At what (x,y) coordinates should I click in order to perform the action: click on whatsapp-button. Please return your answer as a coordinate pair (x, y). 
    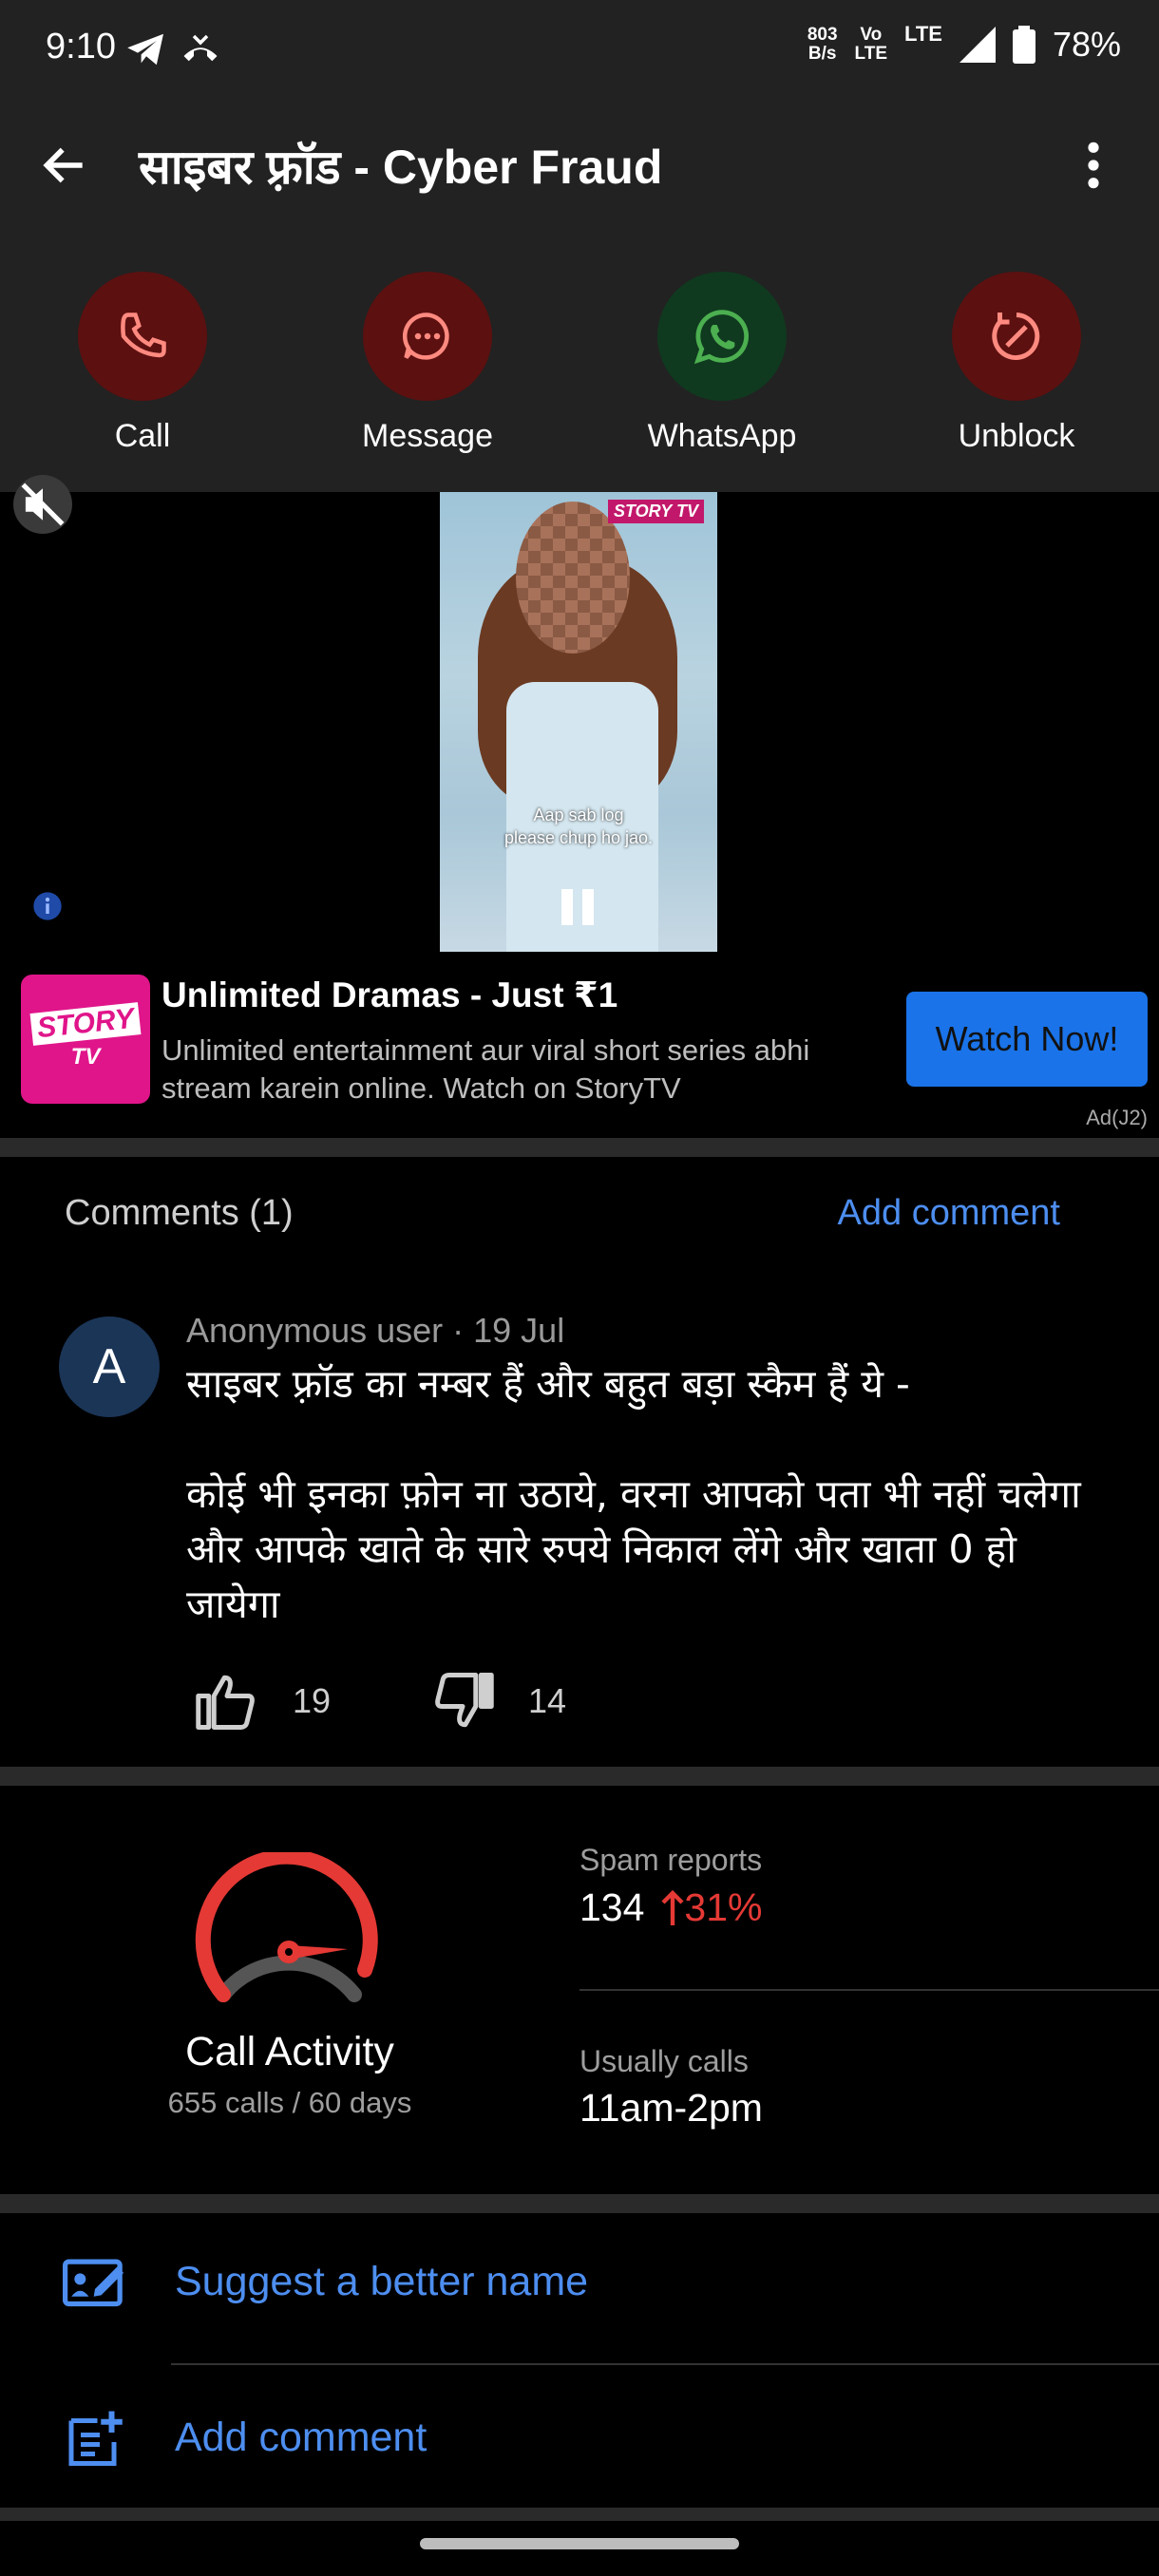
    Looking at the image, I should click on (722, 336).